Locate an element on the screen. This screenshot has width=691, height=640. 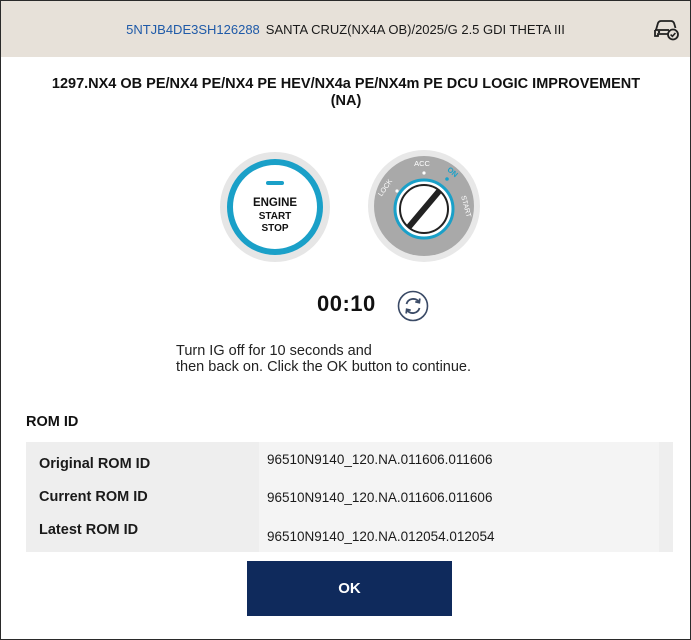
procedure-title-line2: (NA) is located at coordinates (346, 101).